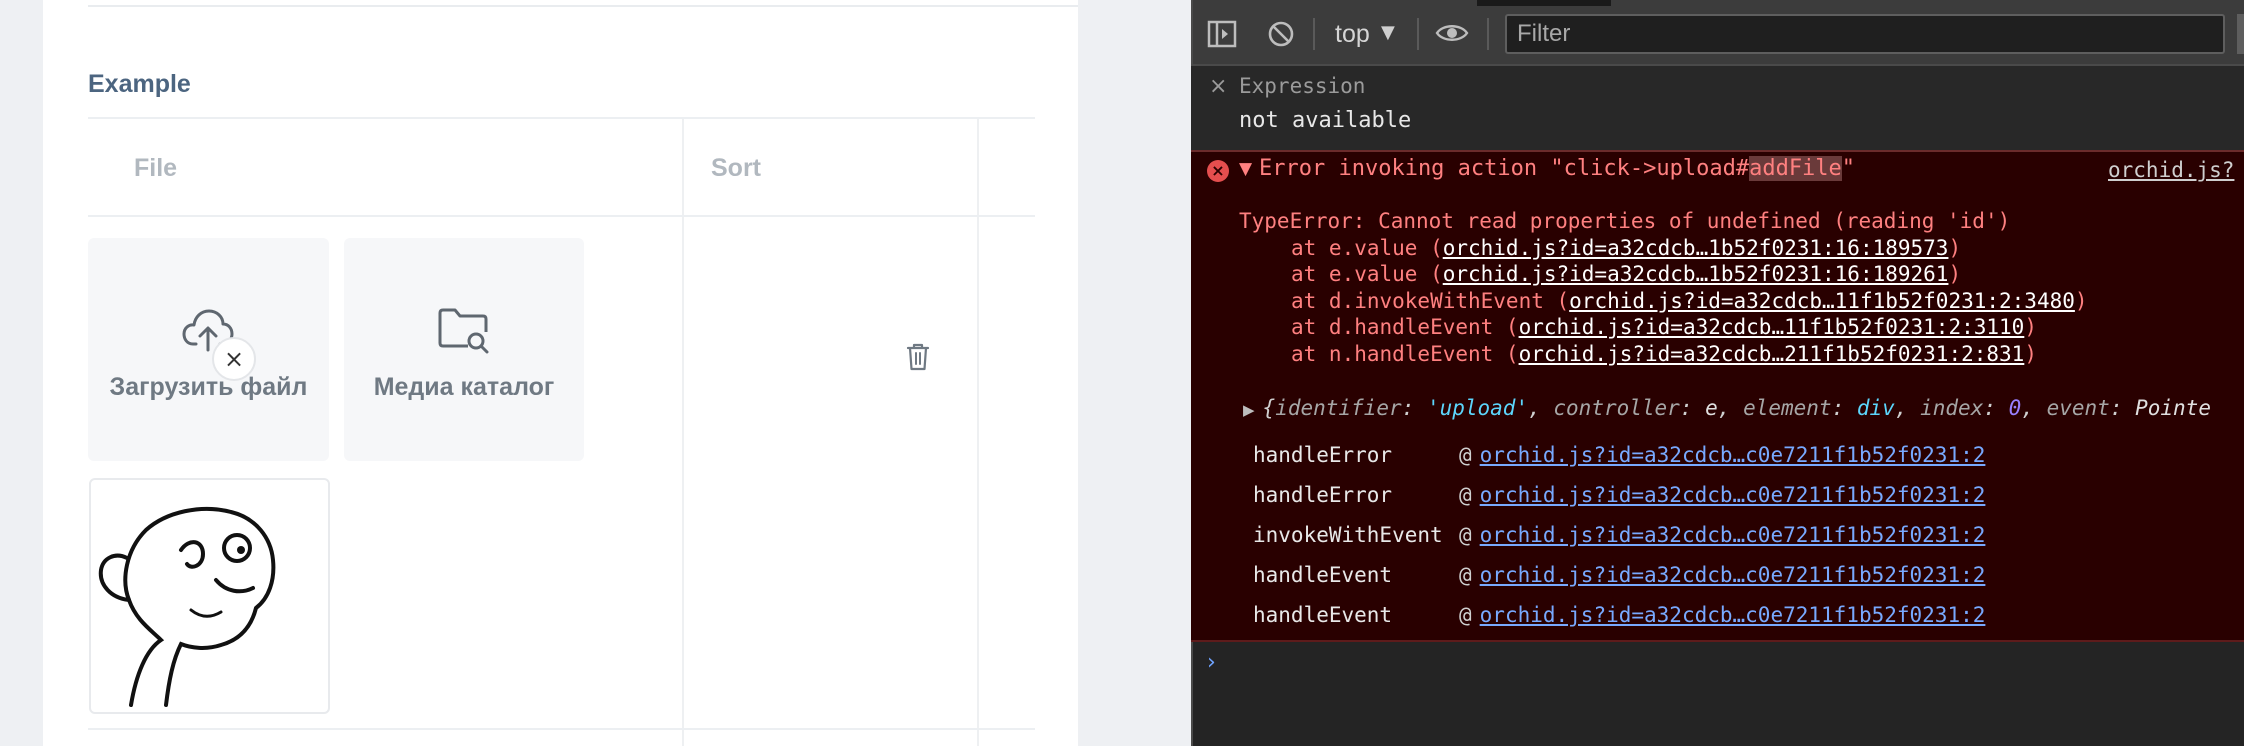 The image size is (2244, 746). Describe the element at coordinates (1218, 86) in the screenshot. I see `remove-expression-button: ×` at that location.